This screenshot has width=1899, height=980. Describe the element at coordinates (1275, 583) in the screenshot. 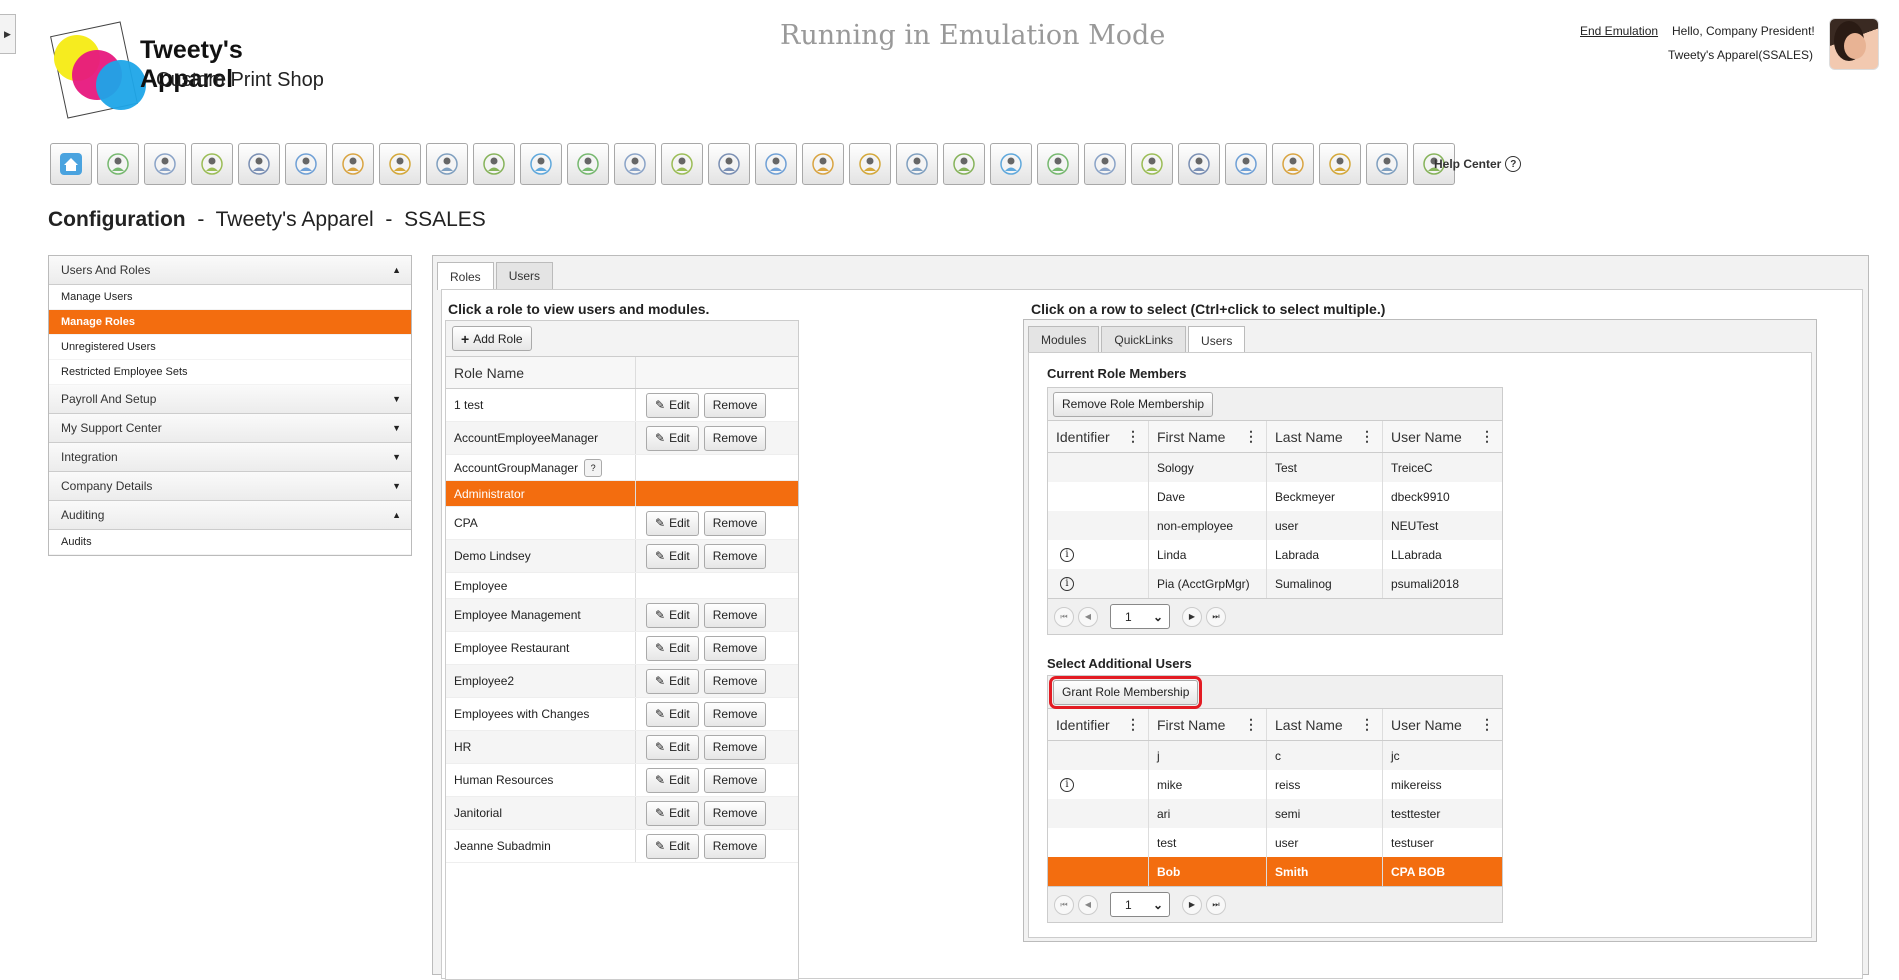

I see `table-row: i Pia (AcctGrpMgr) Sumalinog psumali2018` at that location.